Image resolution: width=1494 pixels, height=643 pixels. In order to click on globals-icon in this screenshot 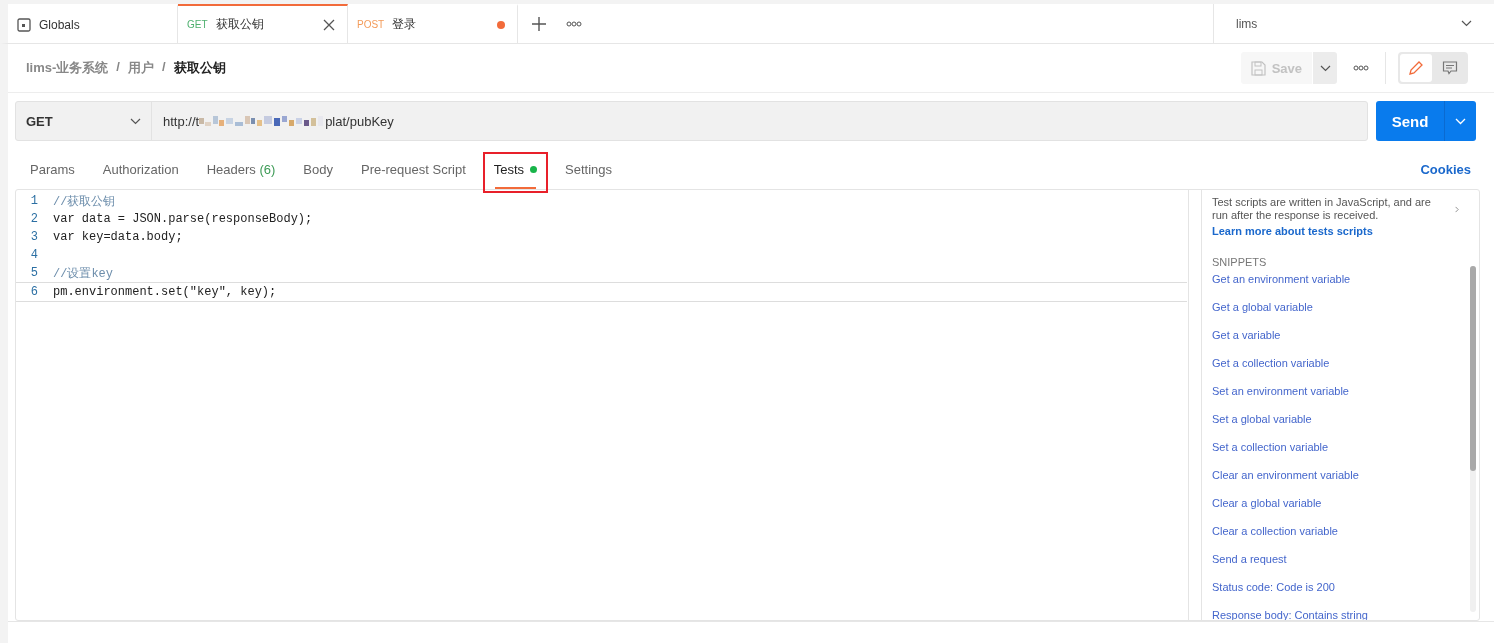, I will do `click(24, 24)`.